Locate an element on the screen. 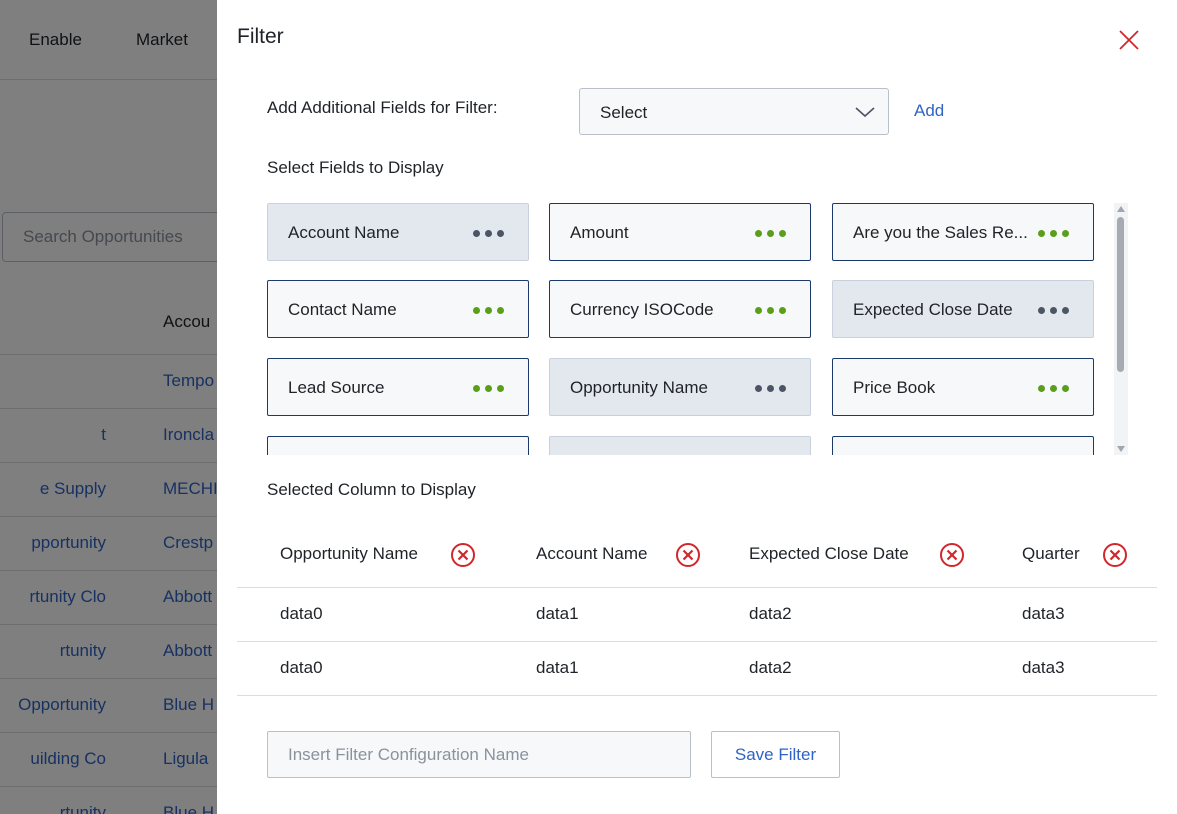 This screenshot has height=814, width=1177. field-card-currency-isocode: Currency ISOCode is located at coordinates (680, 309).